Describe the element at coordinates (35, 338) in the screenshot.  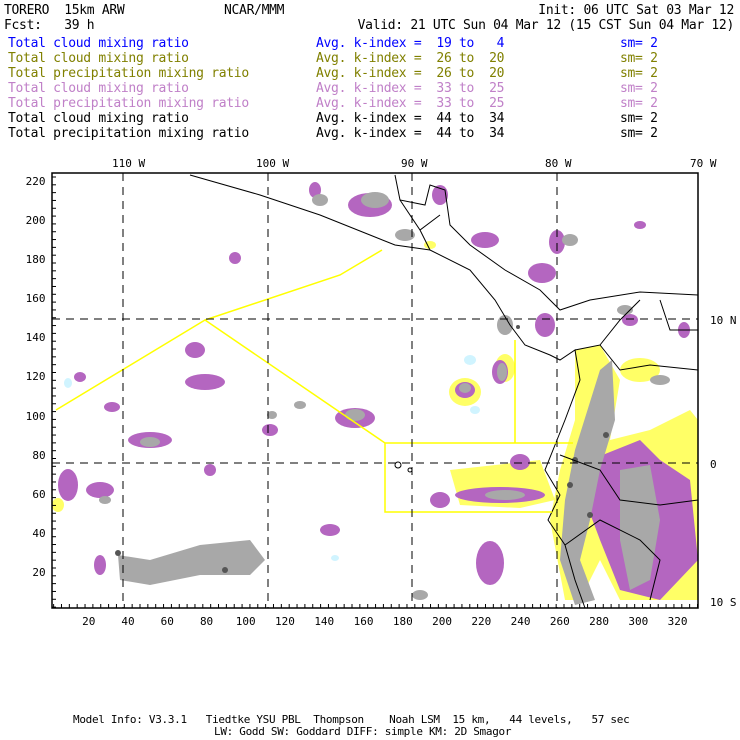
I see `y-tick-label: 140` at that location.